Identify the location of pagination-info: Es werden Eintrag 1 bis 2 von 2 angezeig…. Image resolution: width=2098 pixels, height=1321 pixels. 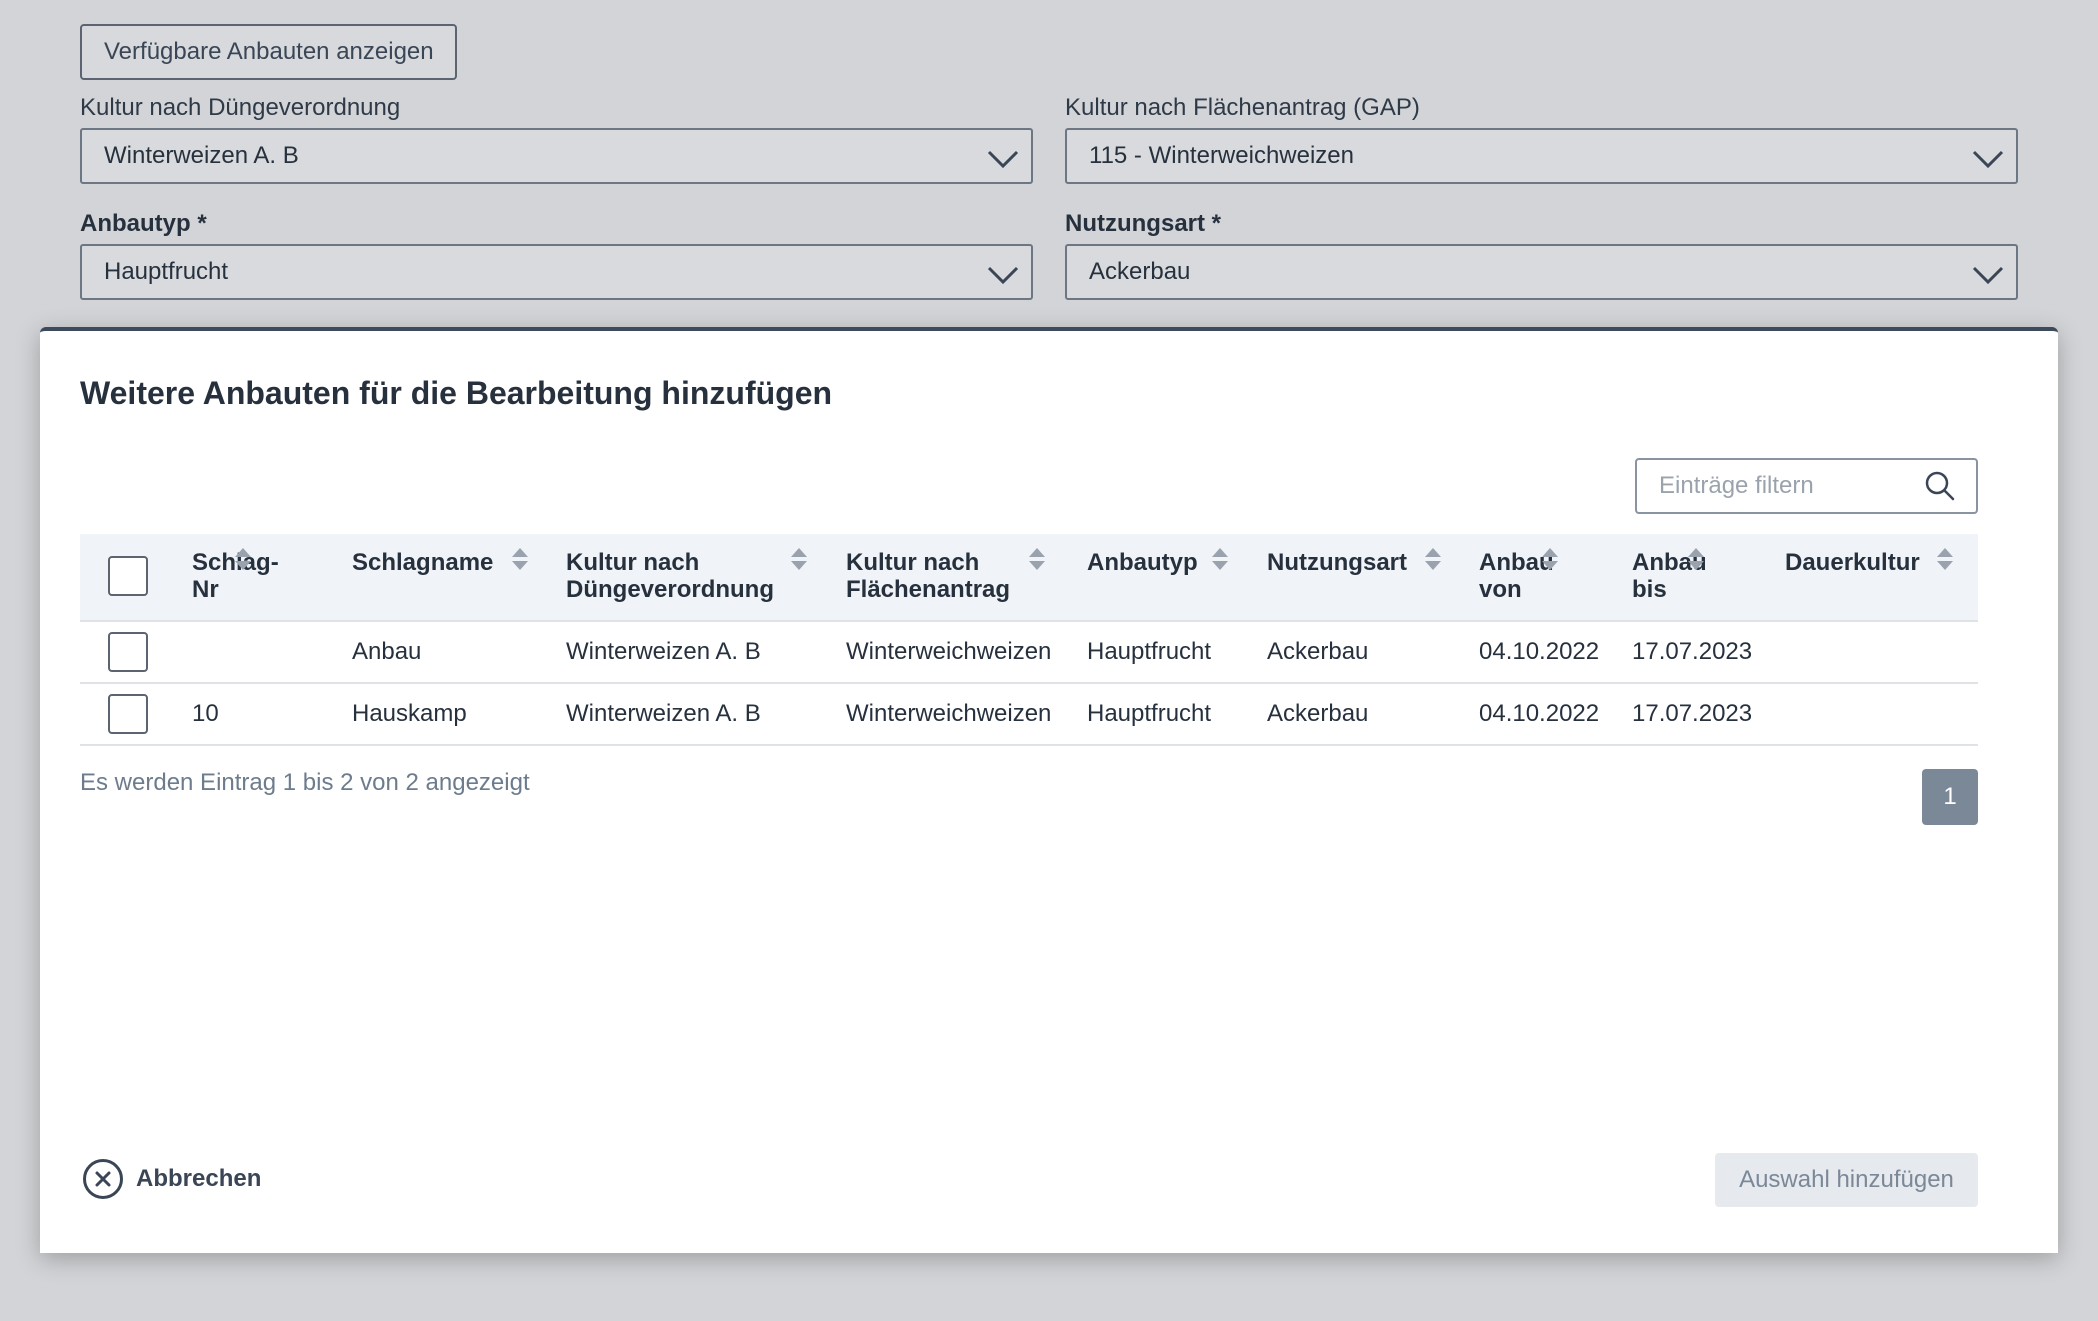
(305, 782).